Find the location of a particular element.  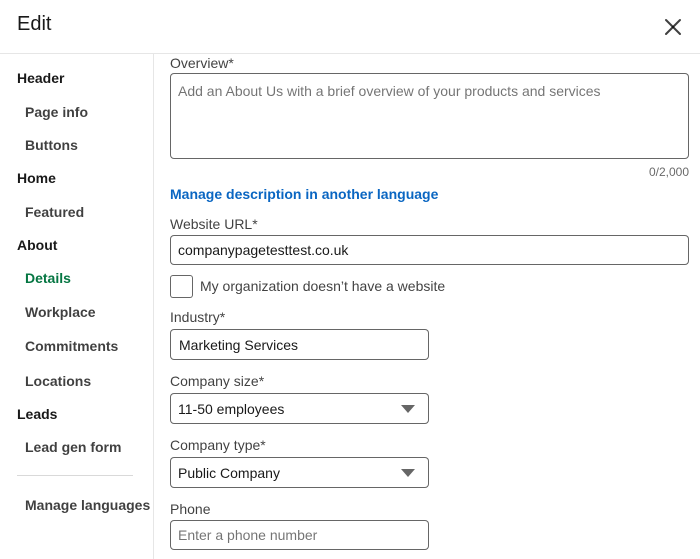

close-icon is located at coordinates (673, 27).